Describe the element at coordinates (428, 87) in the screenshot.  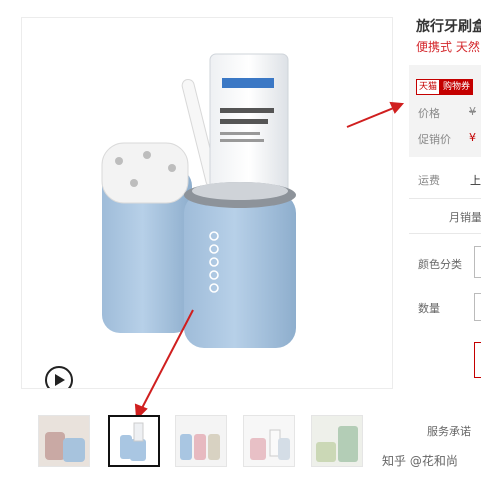
I see `tmall-badge: 天猫` at that location.